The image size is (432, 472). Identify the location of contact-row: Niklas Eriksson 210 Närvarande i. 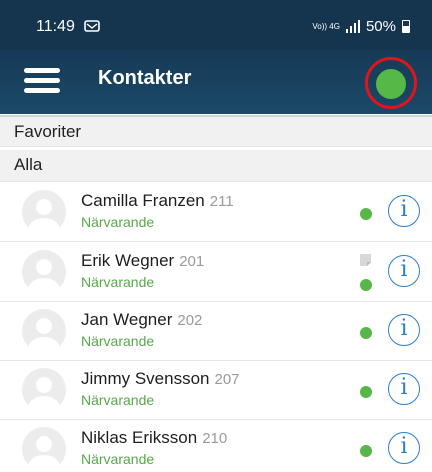
(216, 446).